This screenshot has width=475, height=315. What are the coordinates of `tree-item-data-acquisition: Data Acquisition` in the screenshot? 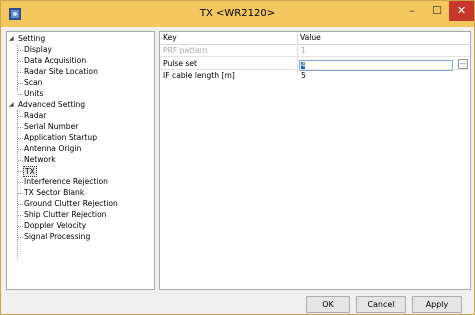 It's located at (55, 60).